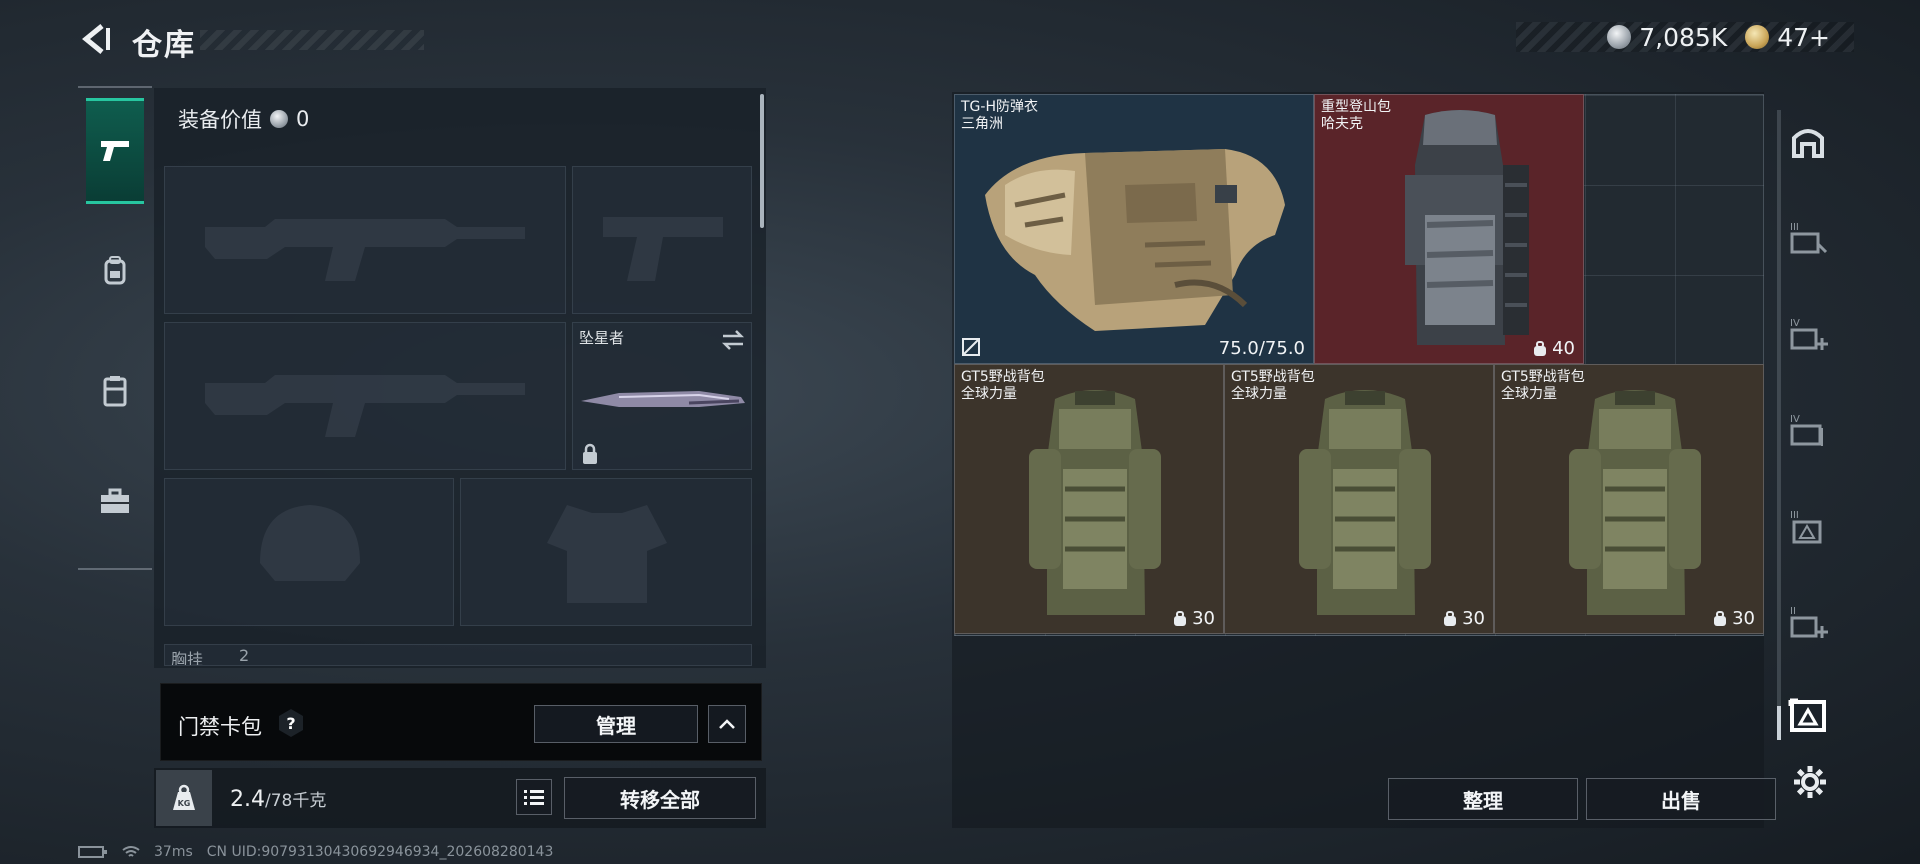  Describe the element at coordinates (590, 453) in the screenshot. I see `lock-icon` at that location.